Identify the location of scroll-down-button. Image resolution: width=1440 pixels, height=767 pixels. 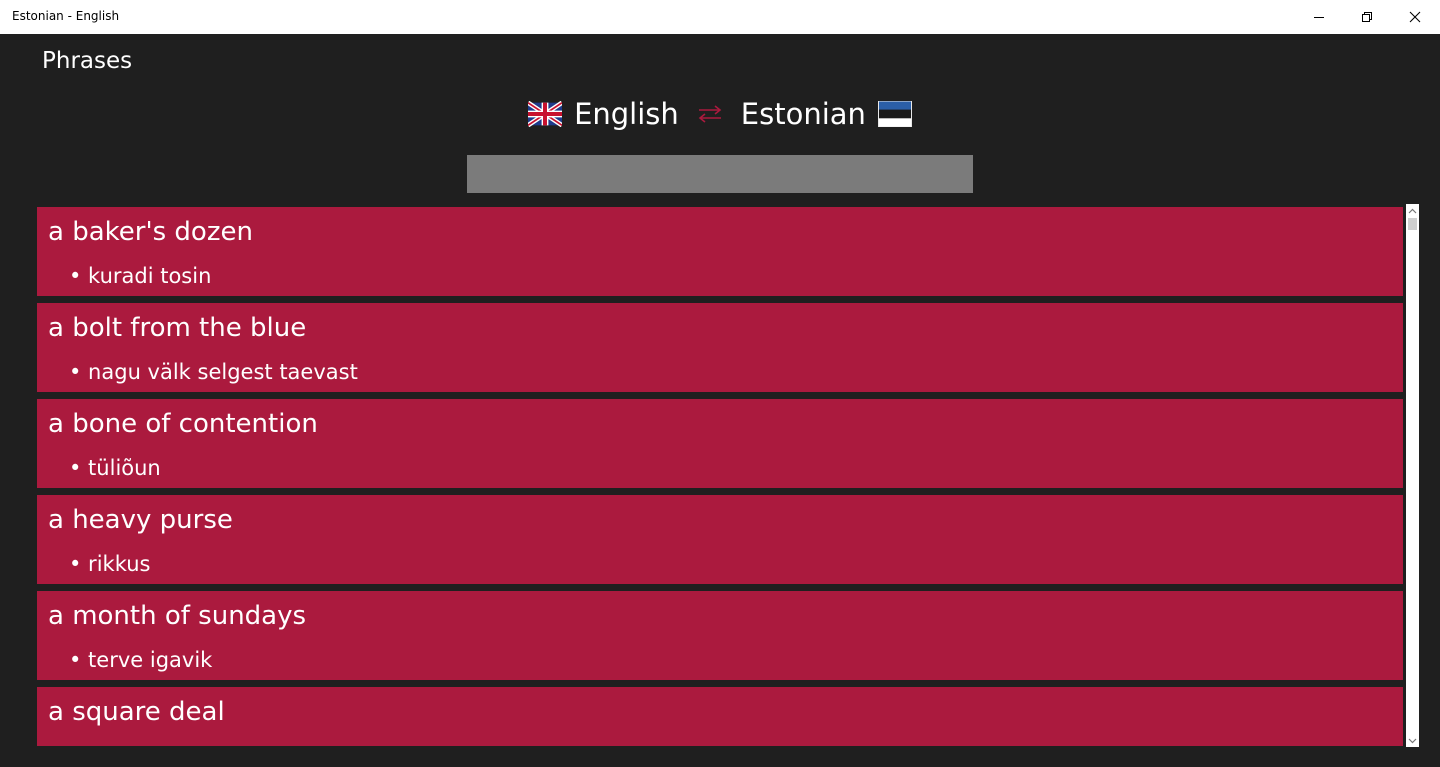
(1412, 740).